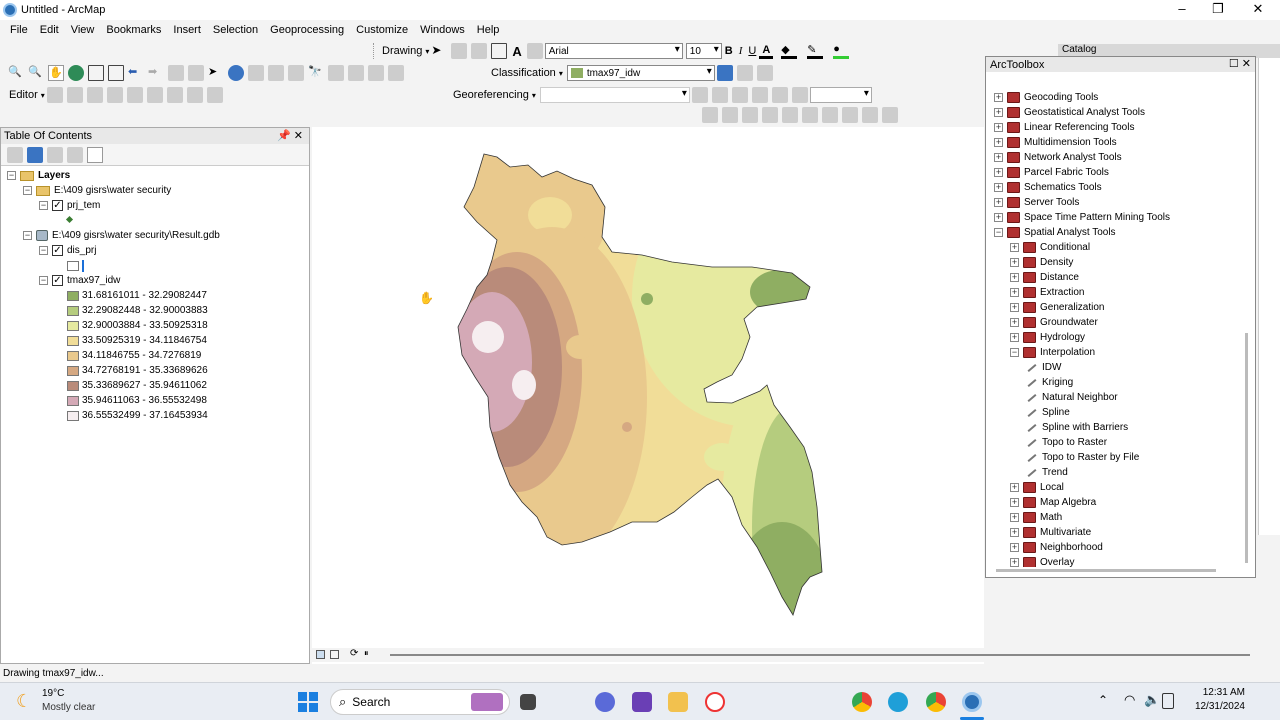 Image resolution: width=1280 pixels, height=720 pixels. What do you see at coordinates (840, 95) in the screenshot?
I see `georef-scale-input` at bounding box center [840, 95].